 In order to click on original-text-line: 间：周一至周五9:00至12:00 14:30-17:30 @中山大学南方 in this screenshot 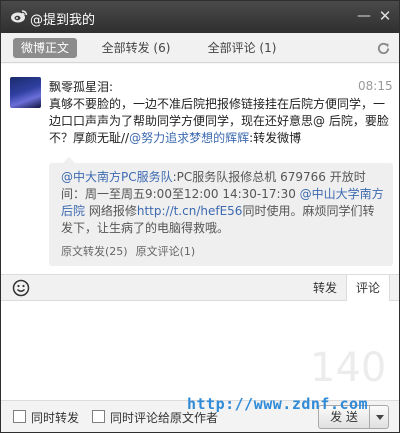, I will do `click(224, 194)`.